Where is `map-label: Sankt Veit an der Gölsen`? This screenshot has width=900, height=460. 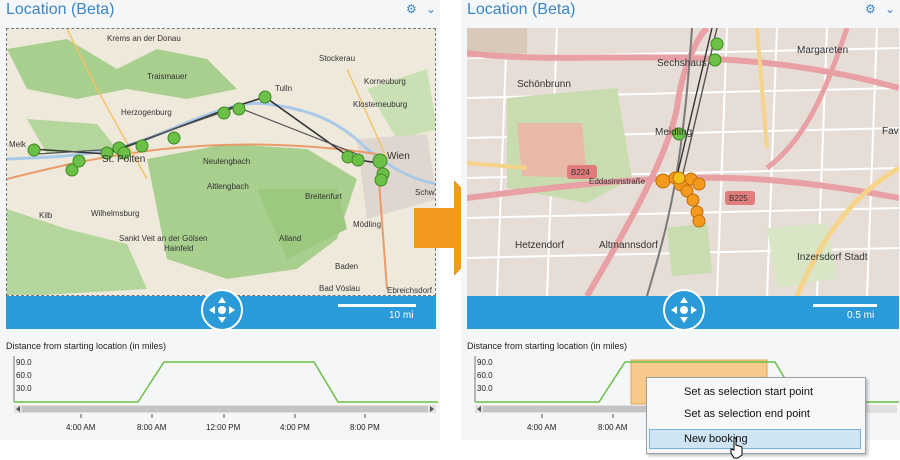
map-label: Sankt Veit an der Gölsen is located at coordinates (163, 238).